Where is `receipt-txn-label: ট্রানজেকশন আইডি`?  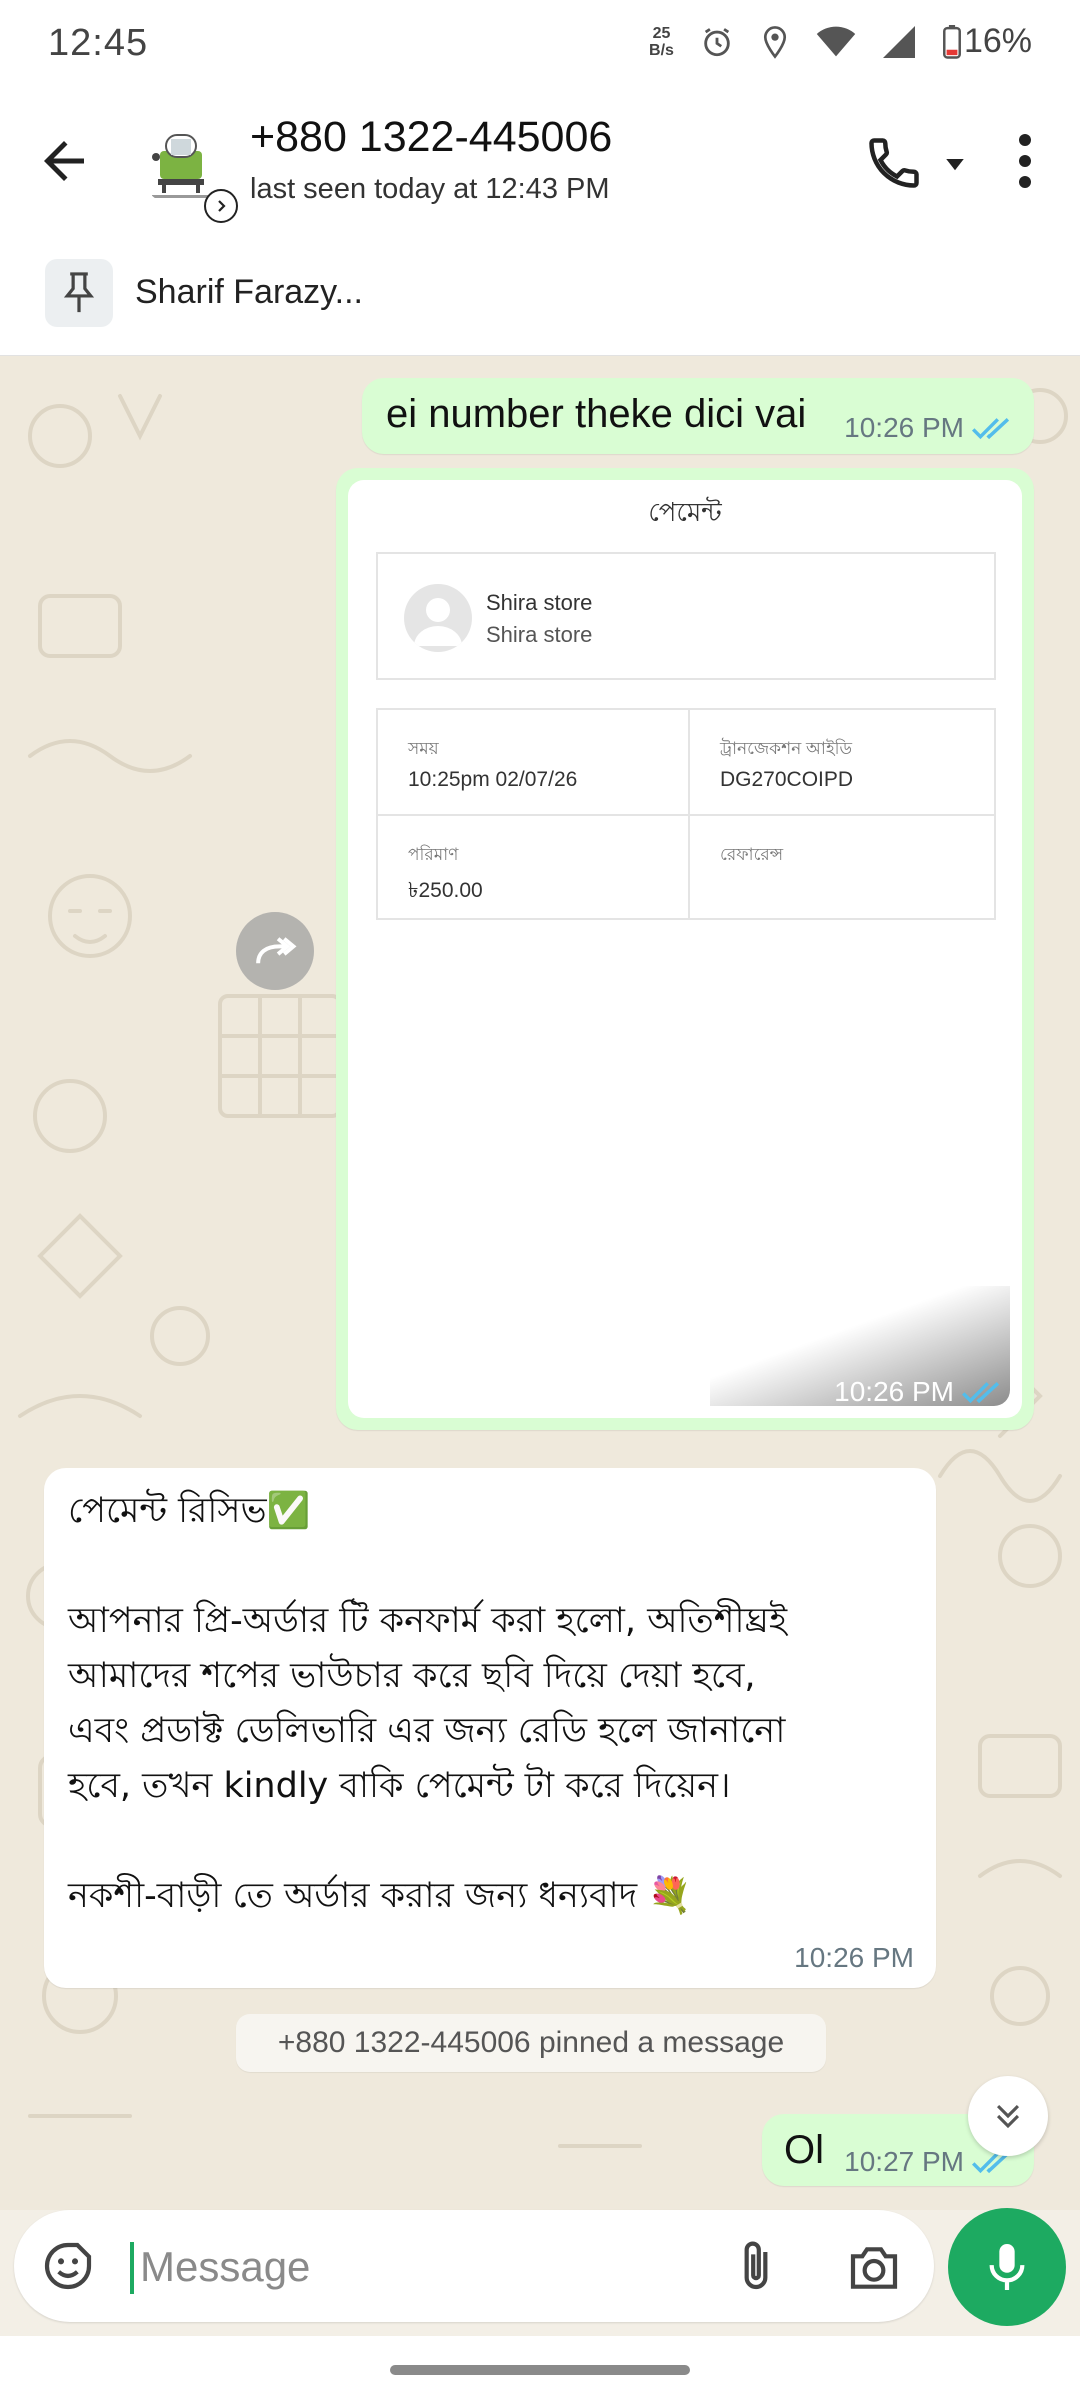
receipt-txn-label: ট্রানজেকশন আইডি is located at coordinates (786, 748).